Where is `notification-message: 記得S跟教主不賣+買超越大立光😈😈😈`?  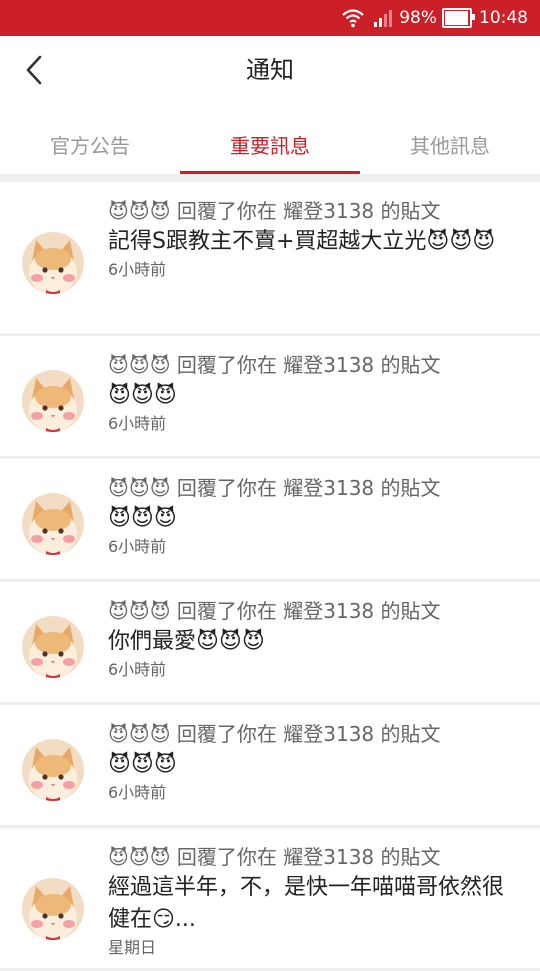
notification-message: 記得S跟教主不賣+買超越大立光😈😈😈 is located at coordinates (302, 241).